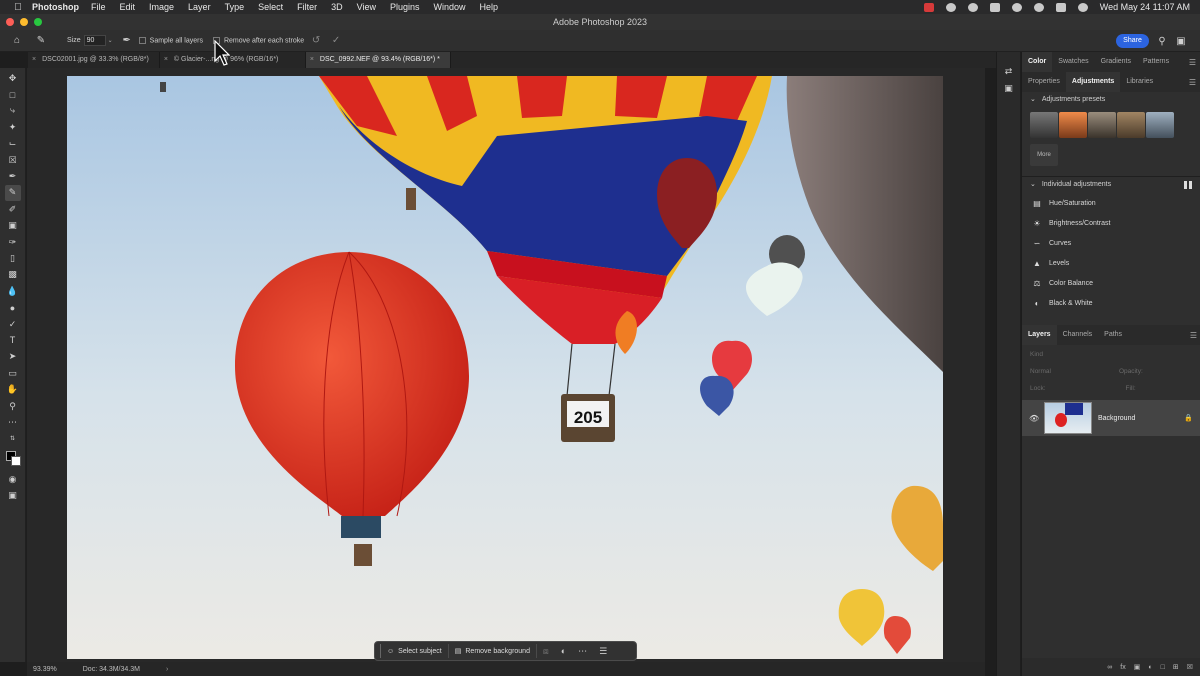  I want to click on new-layer-icon: ⊞, so click(1176, 667).